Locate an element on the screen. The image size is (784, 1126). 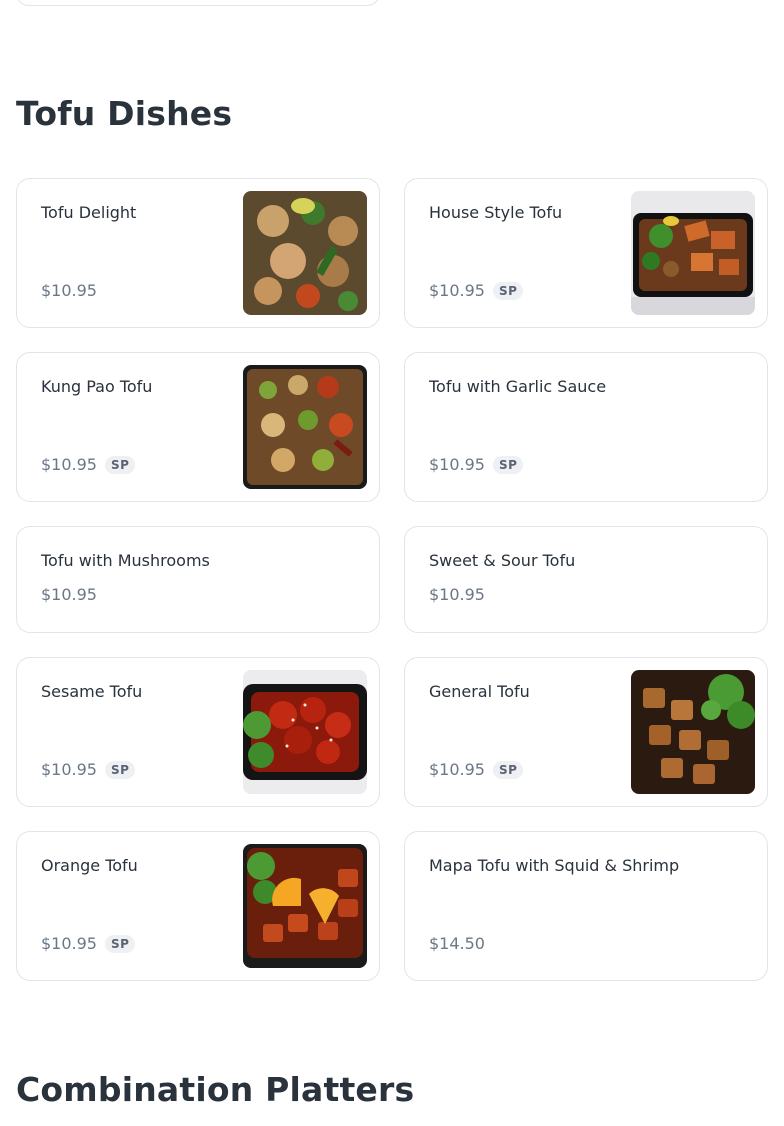
menu-item-name: Tofu with Garlic Sauce is located at coordinates (518, 386).